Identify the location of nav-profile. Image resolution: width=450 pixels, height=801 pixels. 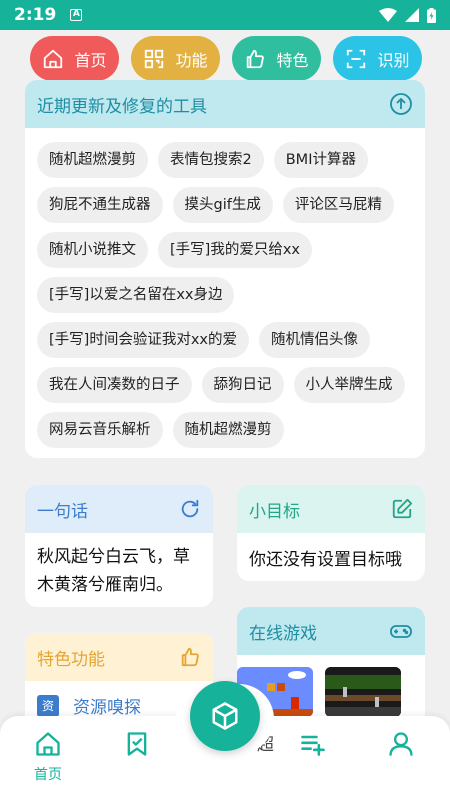
(401, 744).